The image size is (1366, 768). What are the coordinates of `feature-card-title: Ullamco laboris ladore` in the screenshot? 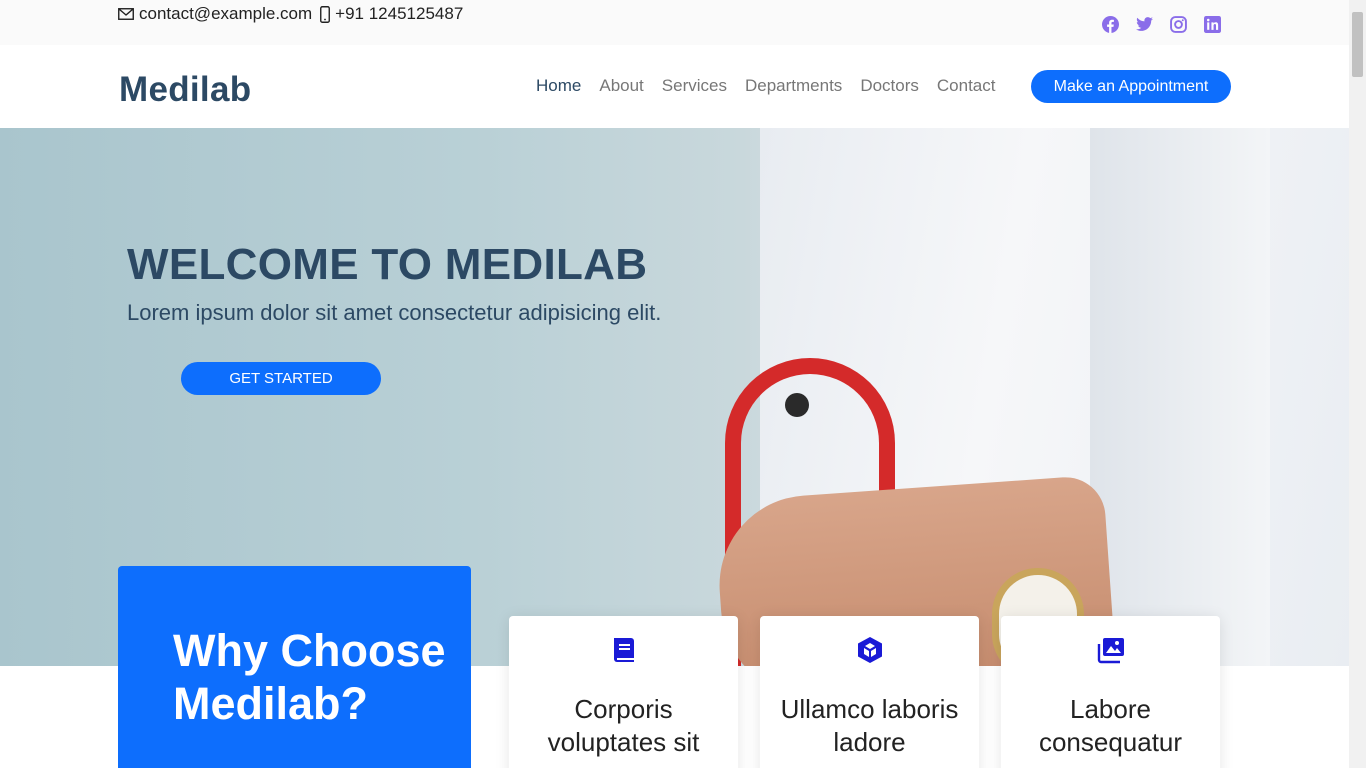 It's located at (869, 725).